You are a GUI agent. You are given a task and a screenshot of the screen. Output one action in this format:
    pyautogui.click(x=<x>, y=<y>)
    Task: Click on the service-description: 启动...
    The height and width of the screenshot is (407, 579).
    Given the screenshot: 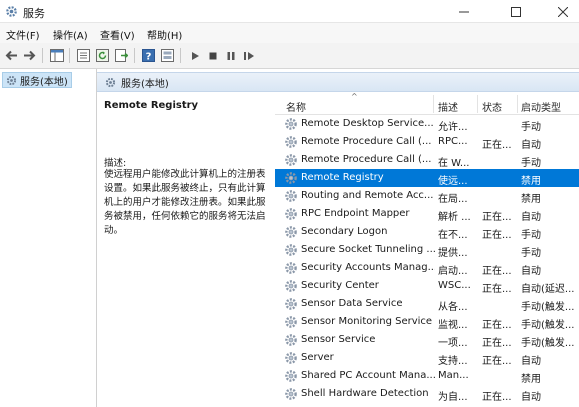 What is the action you would take?
    pyautogui.click(x=453, y=271)
    